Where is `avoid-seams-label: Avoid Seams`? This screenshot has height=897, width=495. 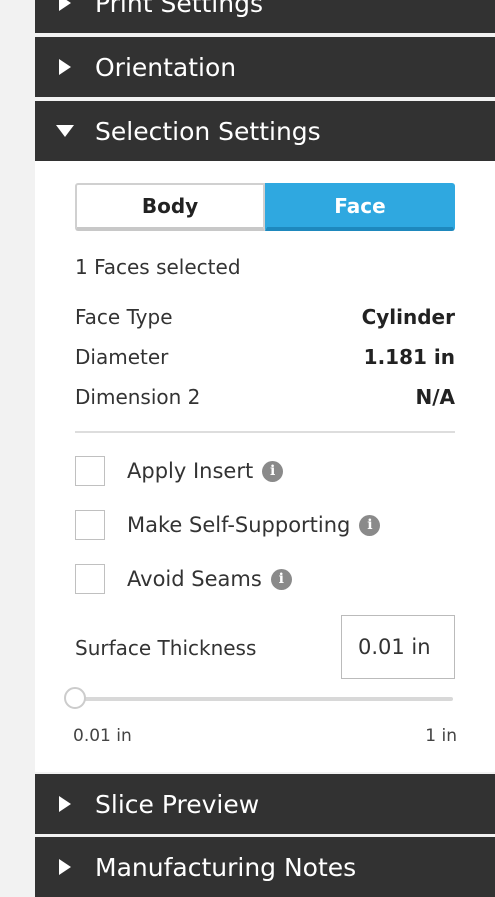 avoid-seams-label: Avoid Seams is located at coordinates (194, 579).